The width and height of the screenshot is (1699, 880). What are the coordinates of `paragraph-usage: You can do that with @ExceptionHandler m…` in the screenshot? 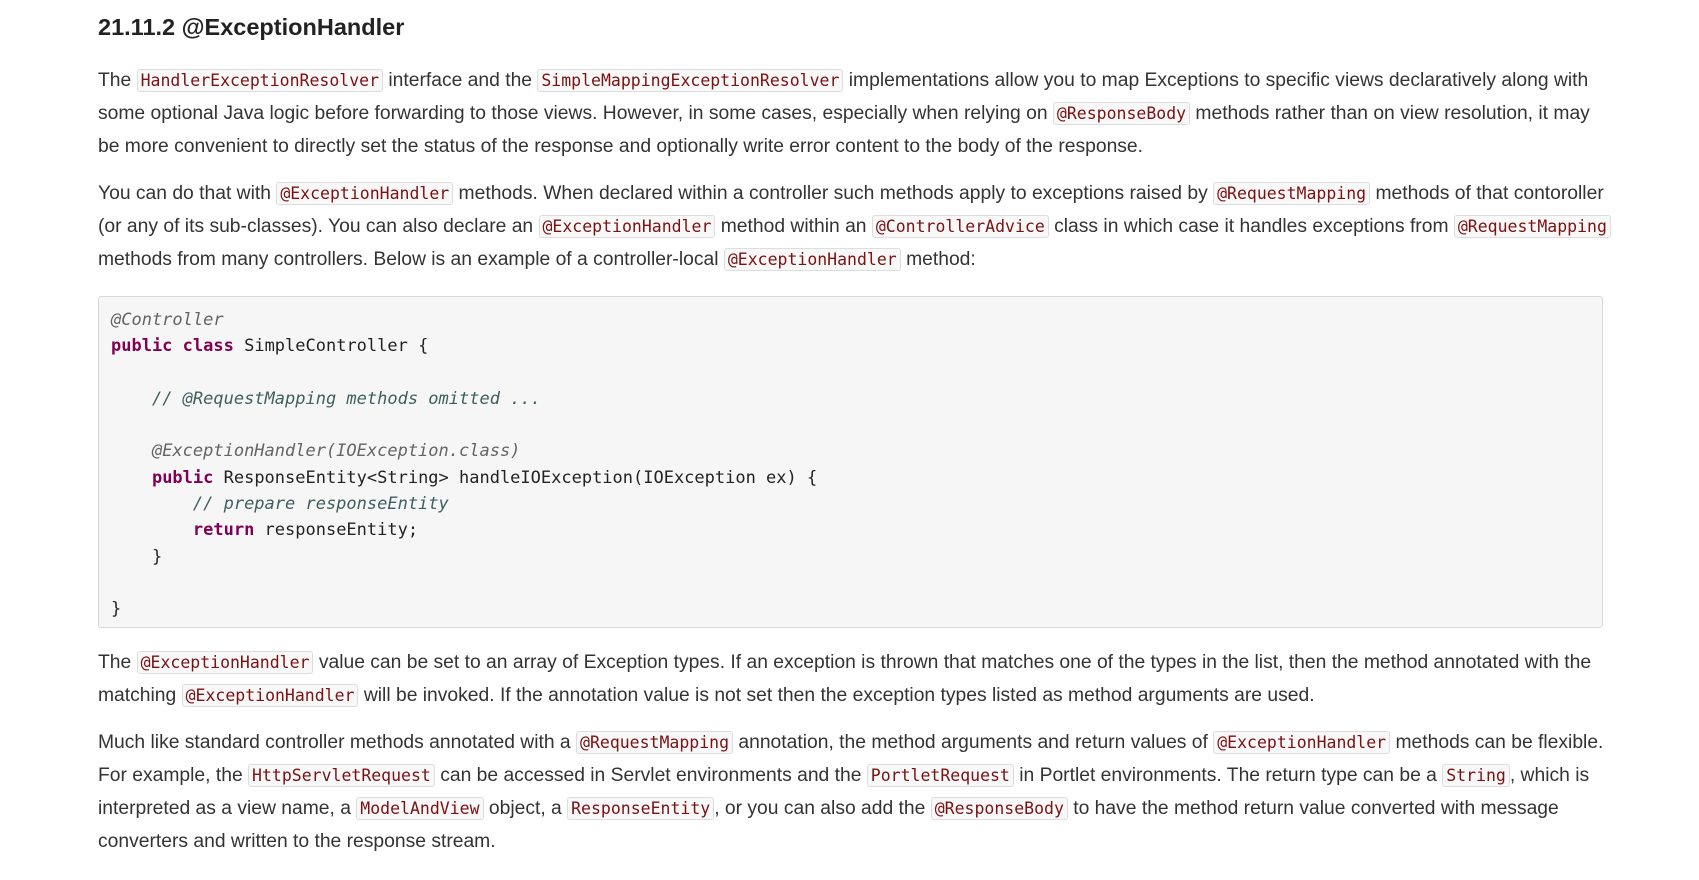 It's located at (855, 226).